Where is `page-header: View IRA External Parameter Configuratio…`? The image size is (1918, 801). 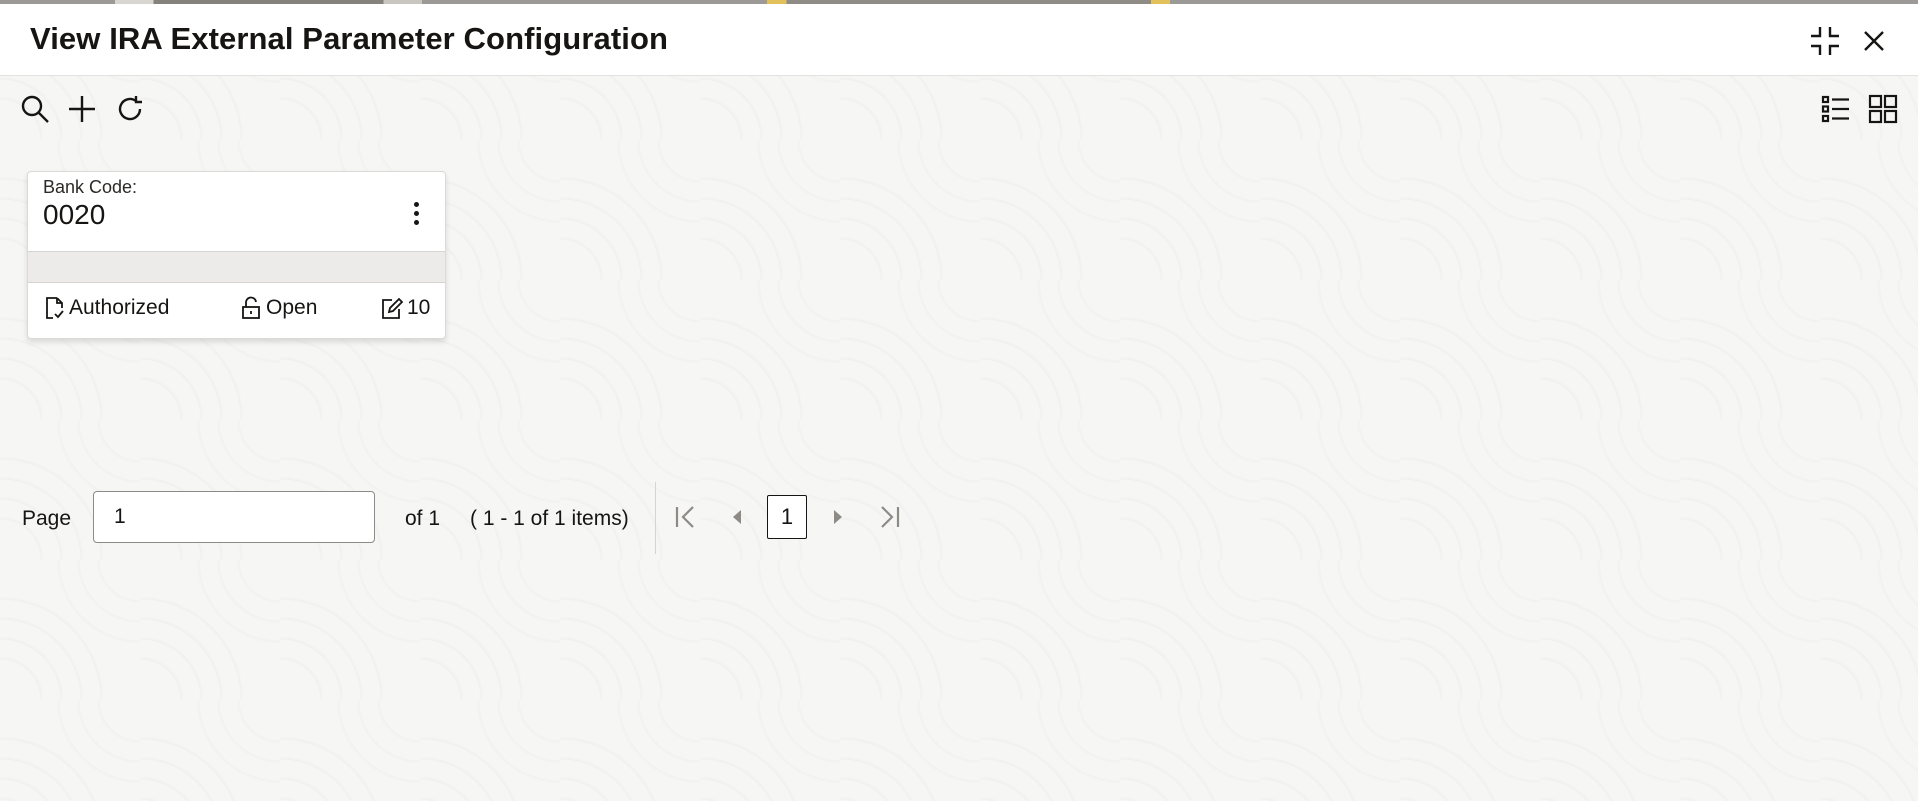 page-header: View IRA External Parameter Configuratio… is located at coordinates (959, 40).